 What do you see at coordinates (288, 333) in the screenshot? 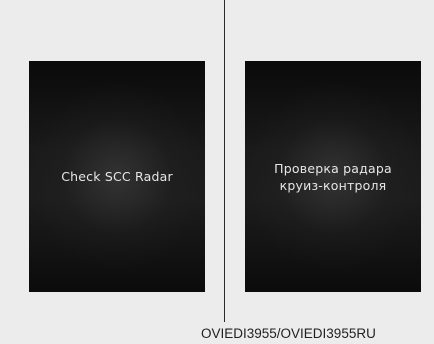
I see `image-code-caption: OVIEDI3955/OVIEDI3955RU` at bounding box center [288, 333].